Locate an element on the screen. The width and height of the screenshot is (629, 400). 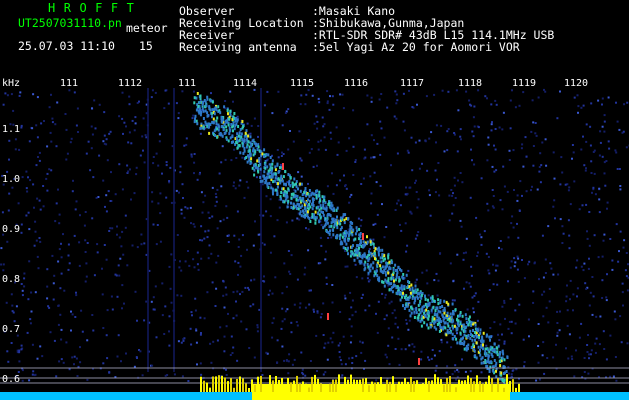
filename-label: UT2507031110.pn is located at coordinates (70, 23).